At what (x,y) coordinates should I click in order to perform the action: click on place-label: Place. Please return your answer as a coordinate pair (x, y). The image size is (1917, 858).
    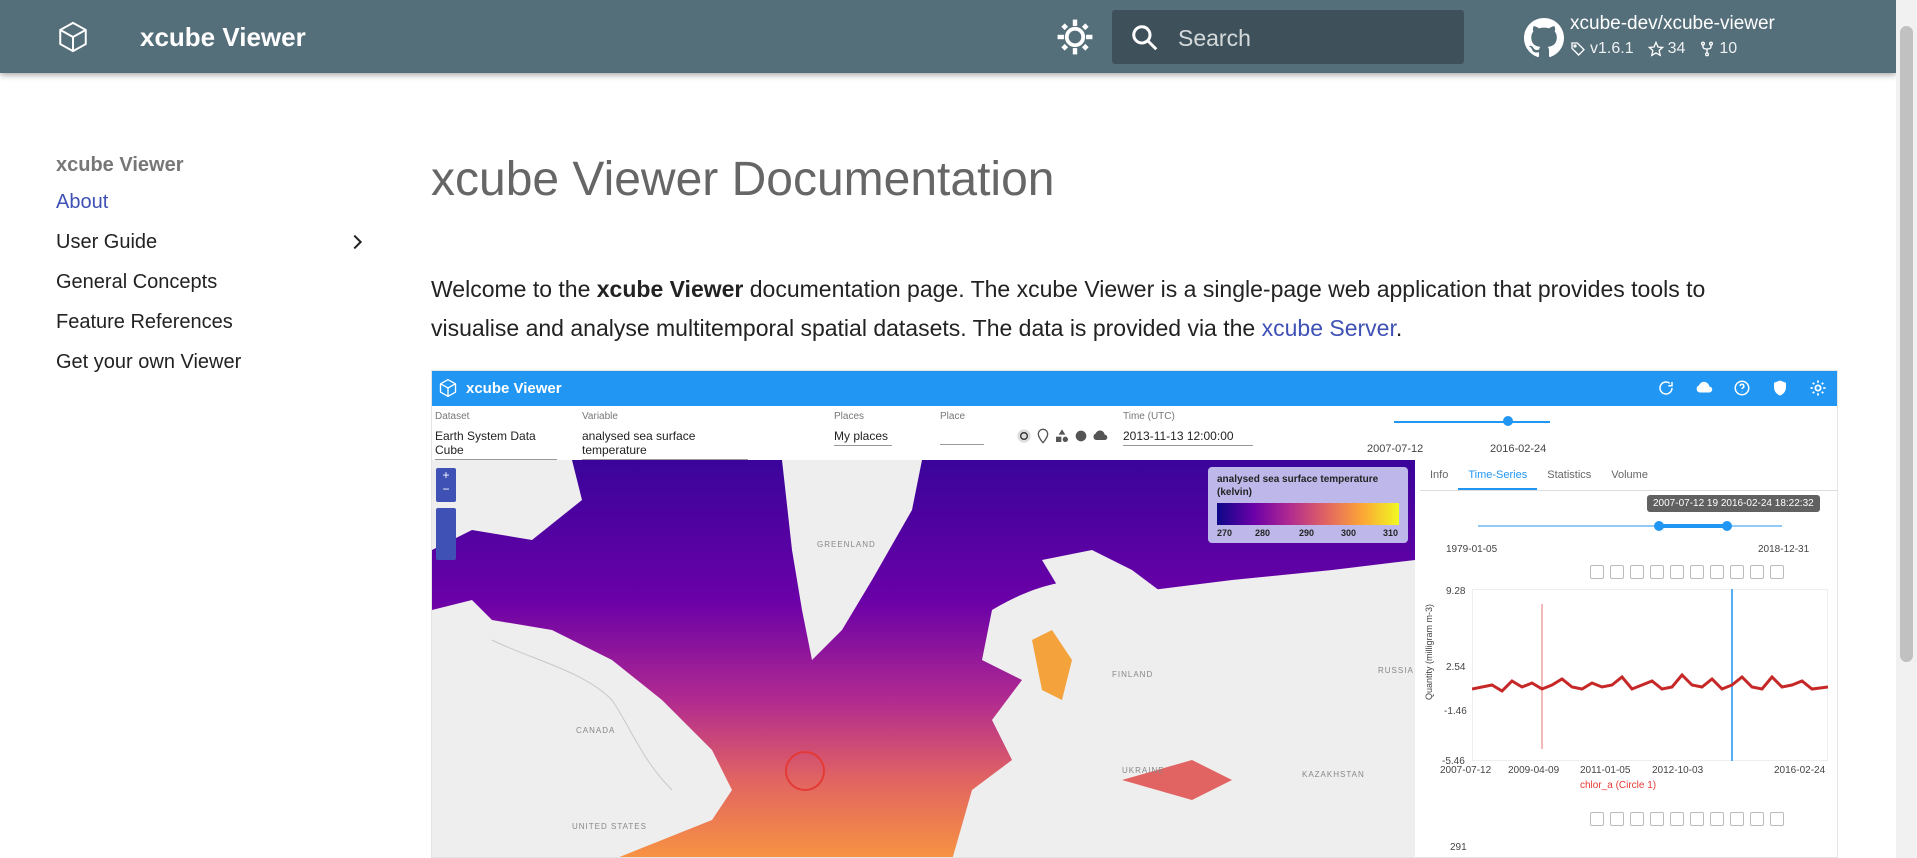
    Looking at the image, I should click on (953, 416).